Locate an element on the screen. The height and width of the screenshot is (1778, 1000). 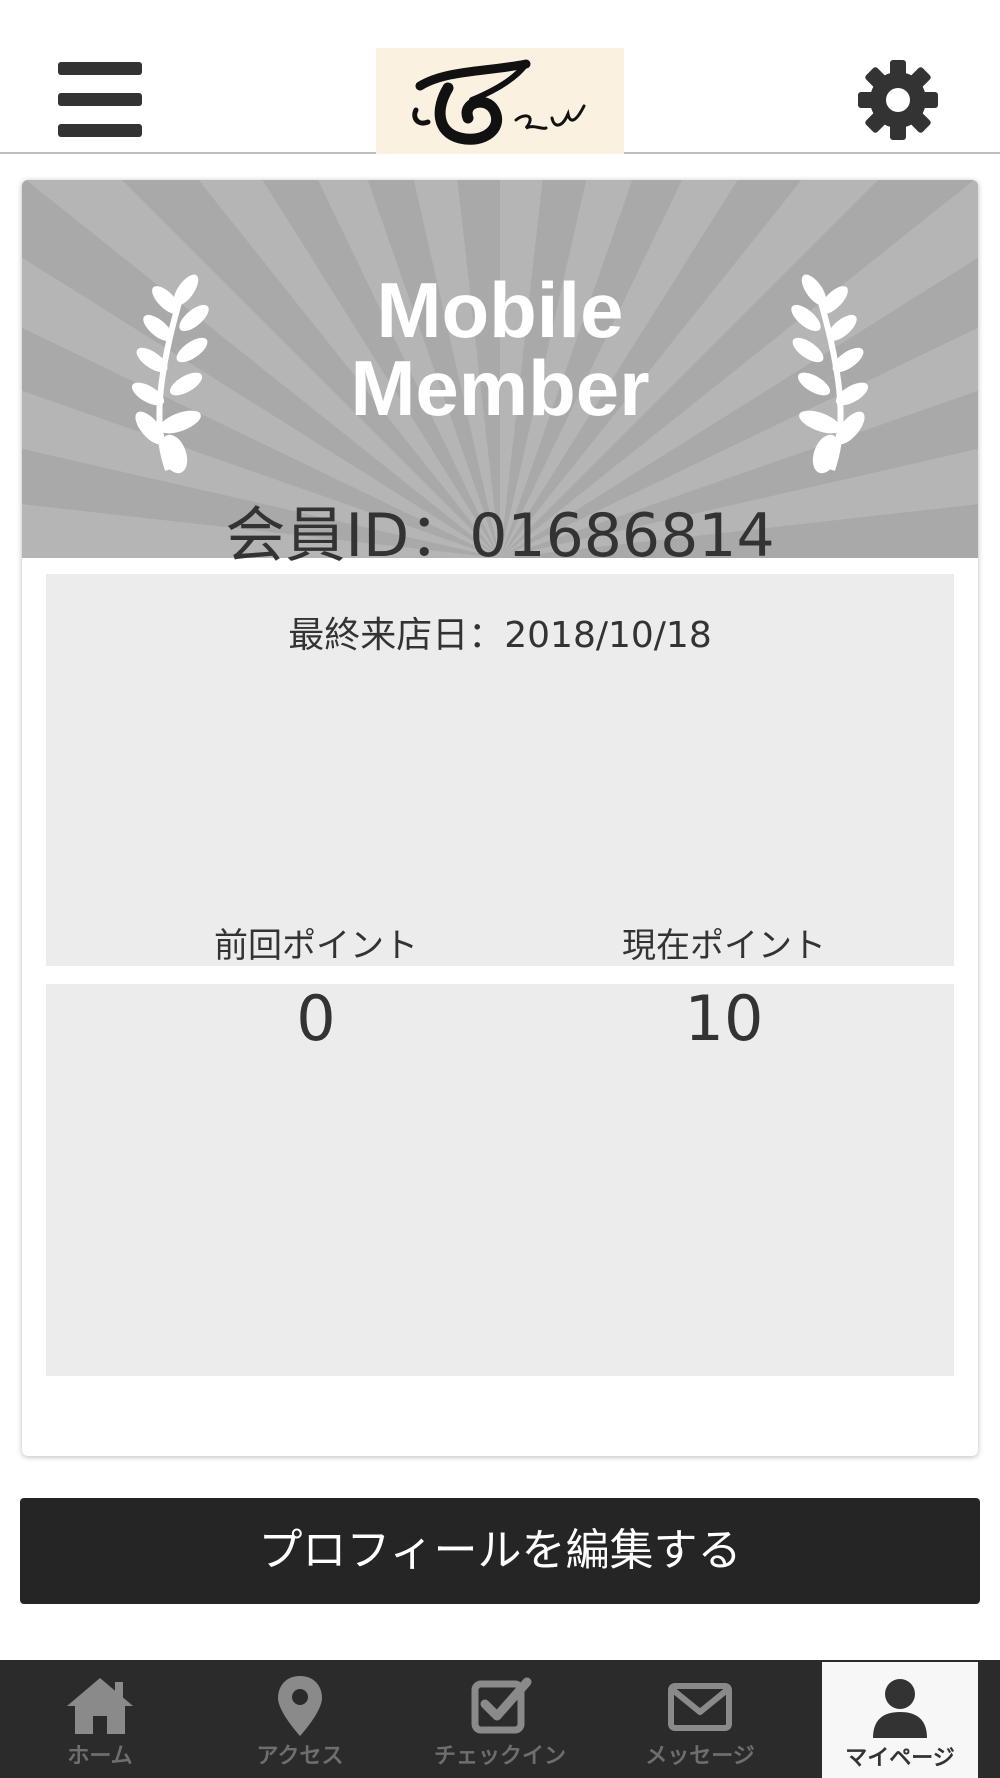
member-id-text: 会員ID：01686814 is located at coordinates (500, 536).